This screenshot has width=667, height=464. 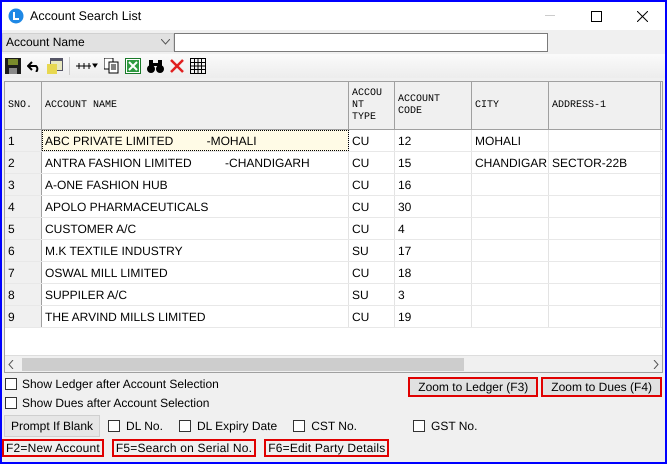 I want to click on zoom-button: Zoom to Dues (F4), so click(x=601, y=387).